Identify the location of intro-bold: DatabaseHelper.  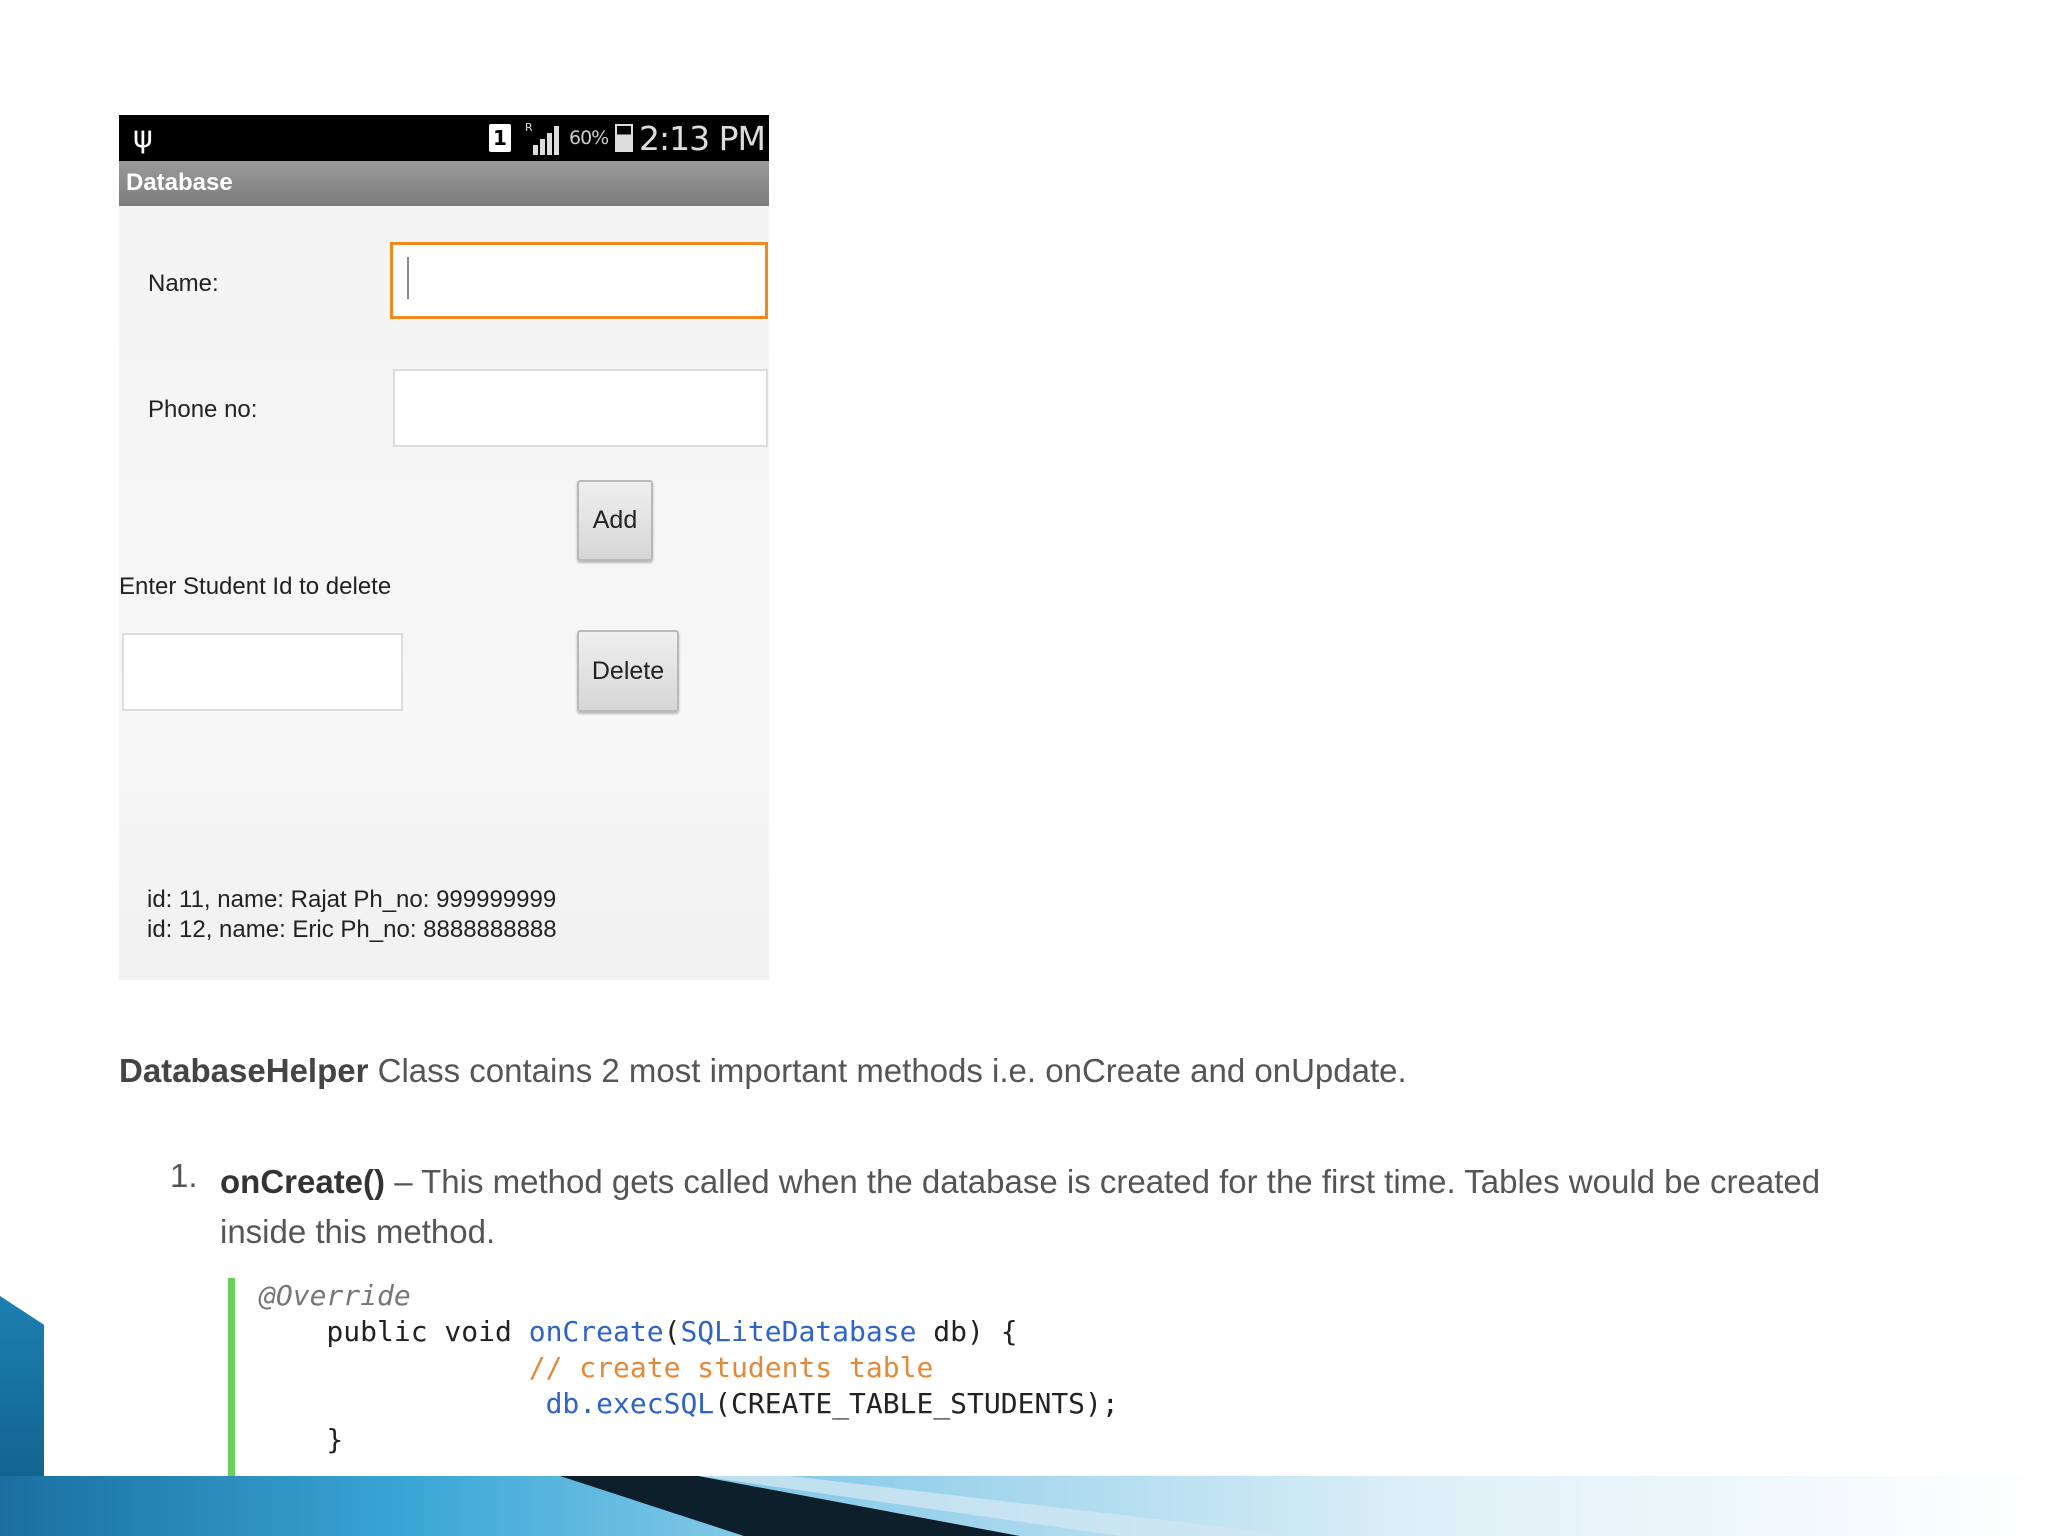
(244, 1070).